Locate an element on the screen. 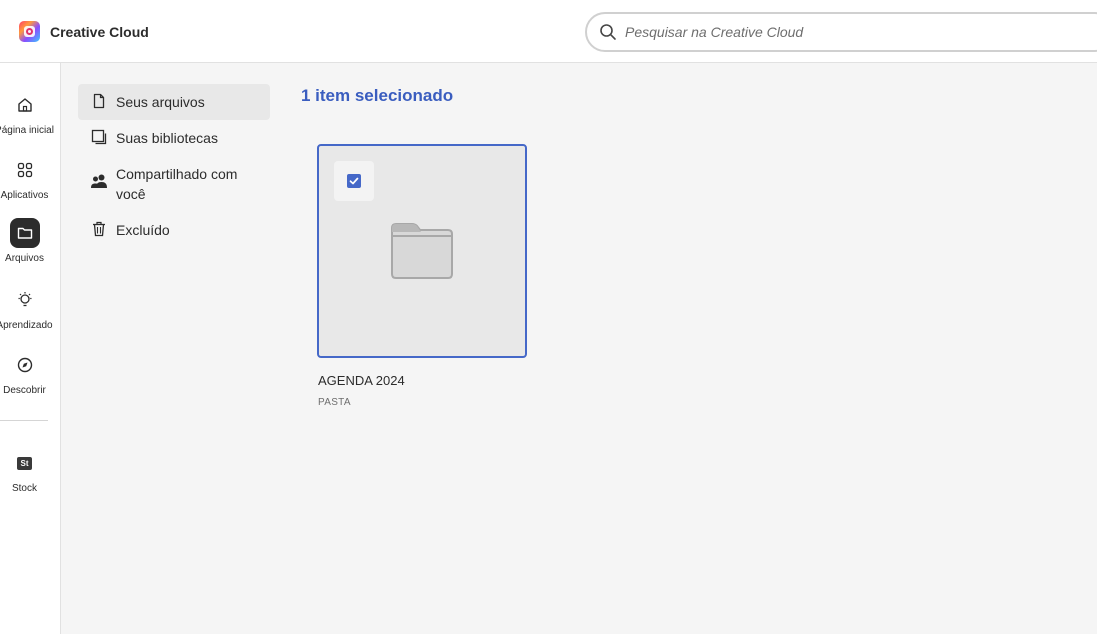  checkmark-icon is located at coordinates (354, 181).